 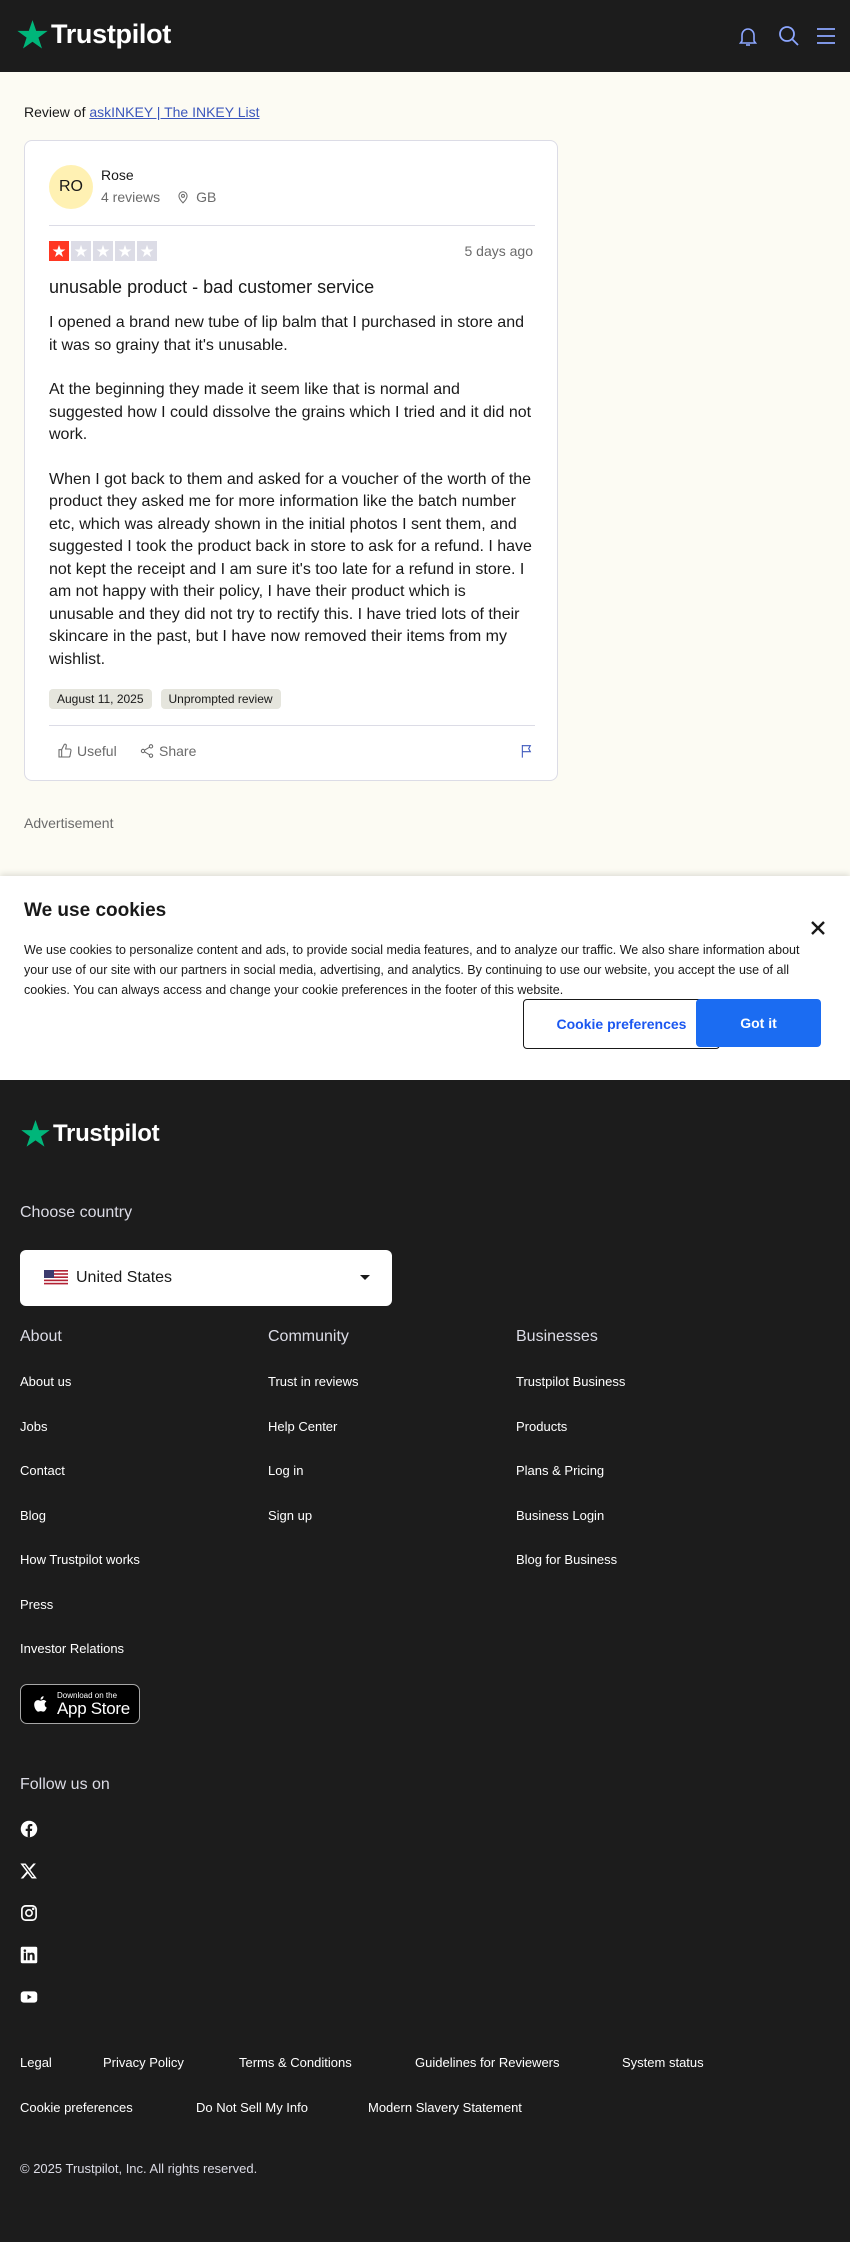 What do you see at coordinates (313, 1381) in the screenshot?
I see `footer-link: Trust in reviews` at bounding box center [313, 1381].